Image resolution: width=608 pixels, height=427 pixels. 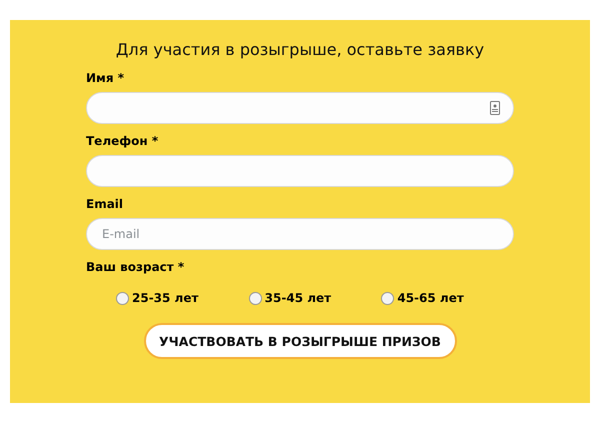 I want to click on form-title: Для участия в розыгрыше, оставьте заявку, so click(x=300, y=49).